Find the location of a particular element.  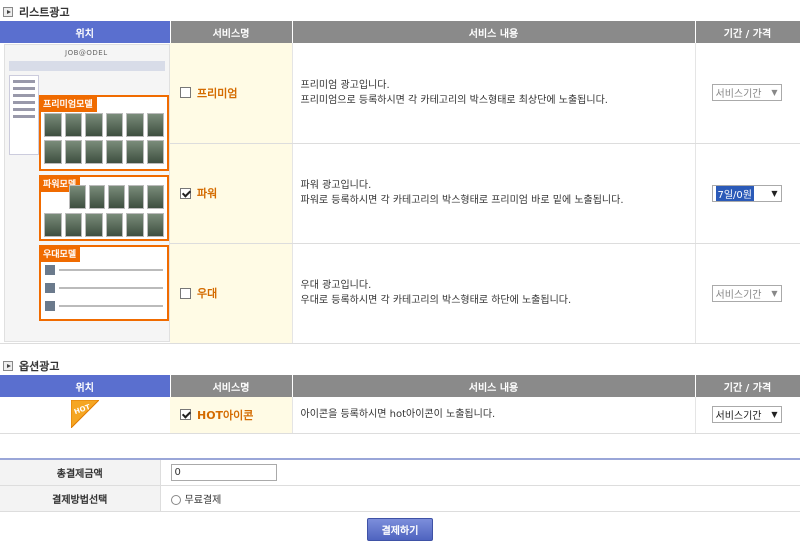

total-amount-input is located at coordinates (223, 472).